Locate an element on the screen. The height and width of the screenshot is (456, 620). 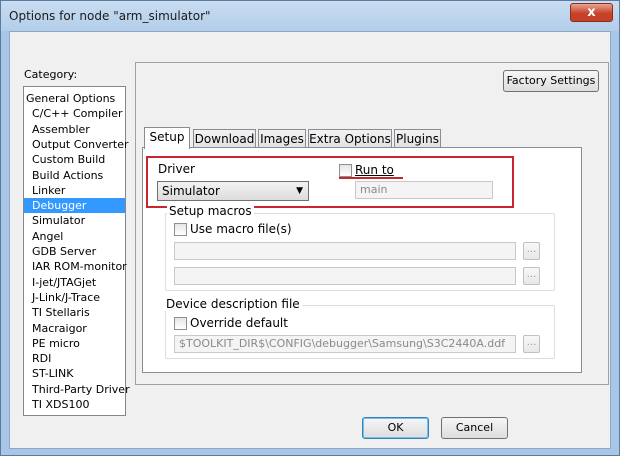
setup-macros-title: Setup macros is located at coordinates (210, 211).